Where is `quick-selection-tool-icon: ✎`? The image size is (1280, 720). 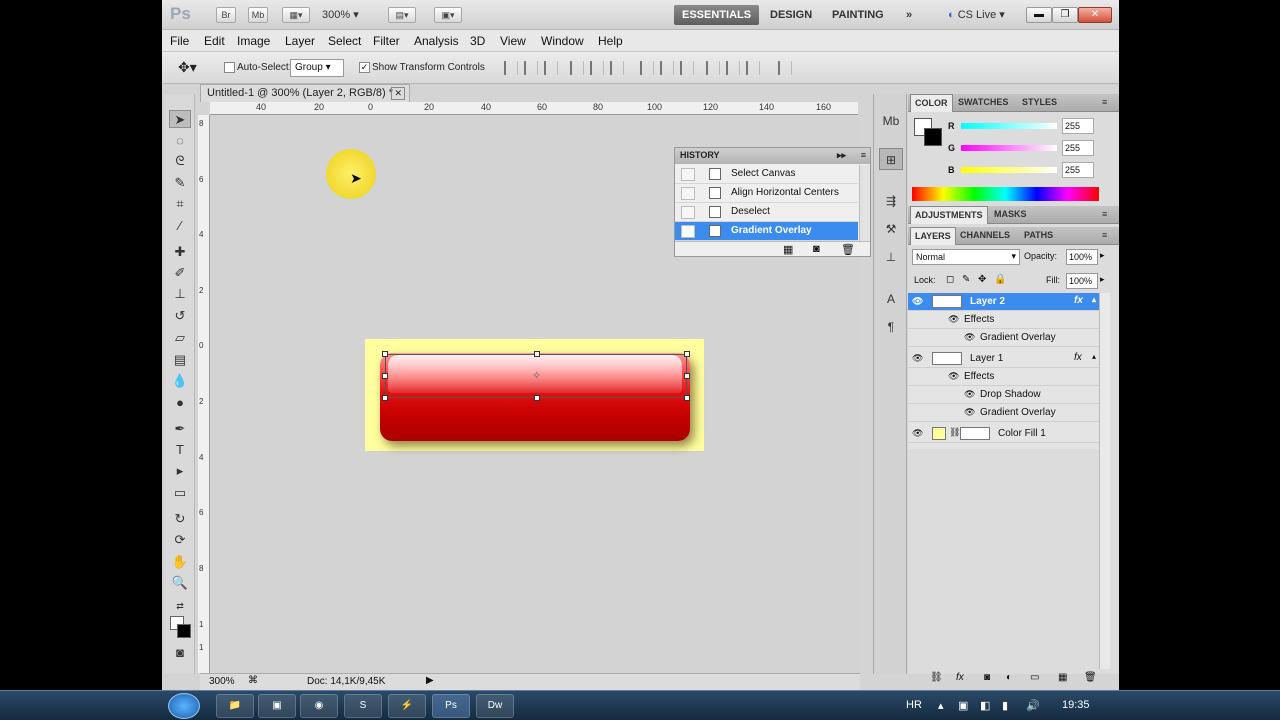
quick-selection-tool-icon: ✎ is located at coordinates (180, 183).